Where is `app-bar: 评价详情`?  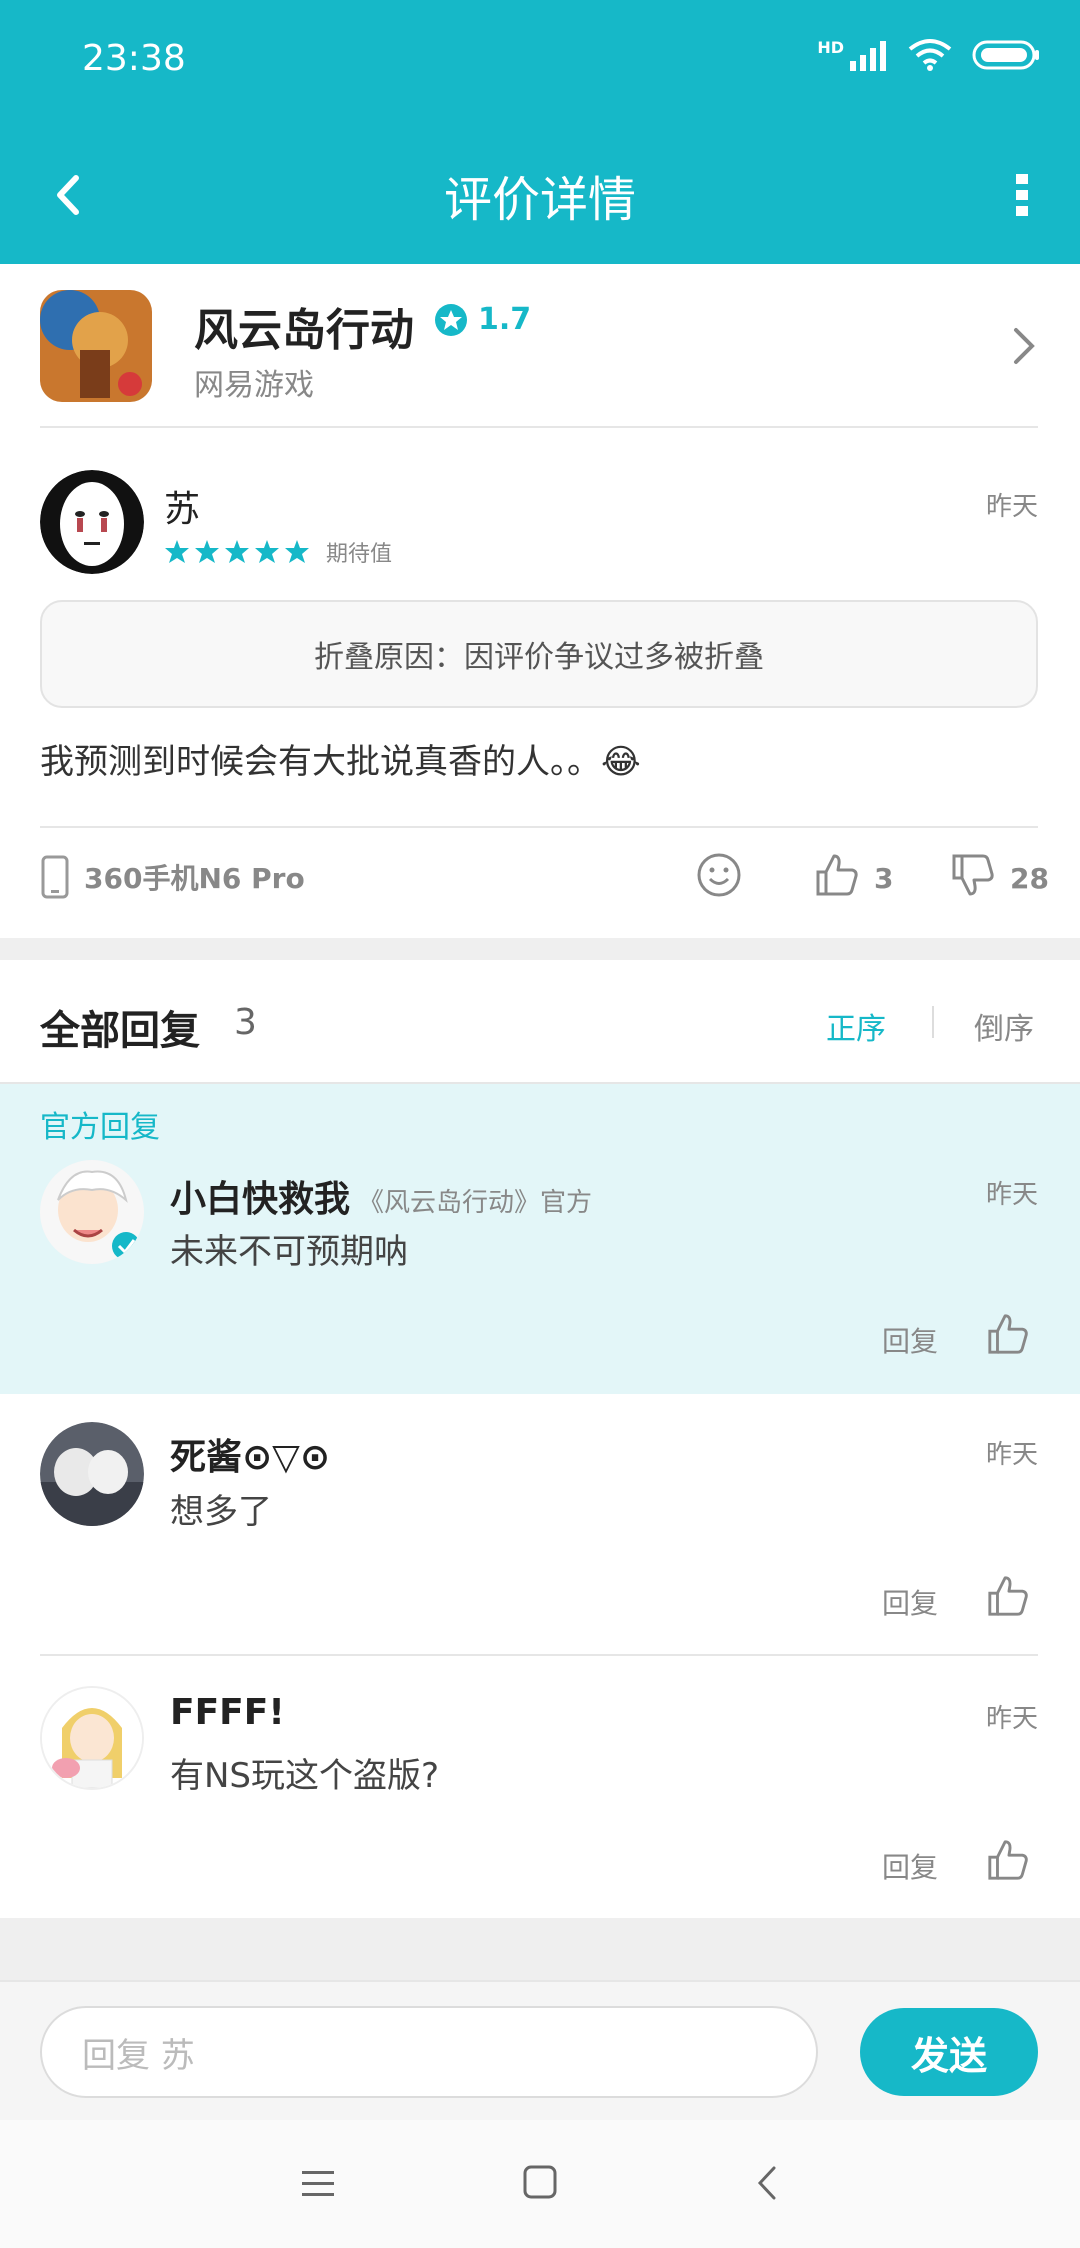 app-bar: 评价详情 is located at coordinates (540, 194).